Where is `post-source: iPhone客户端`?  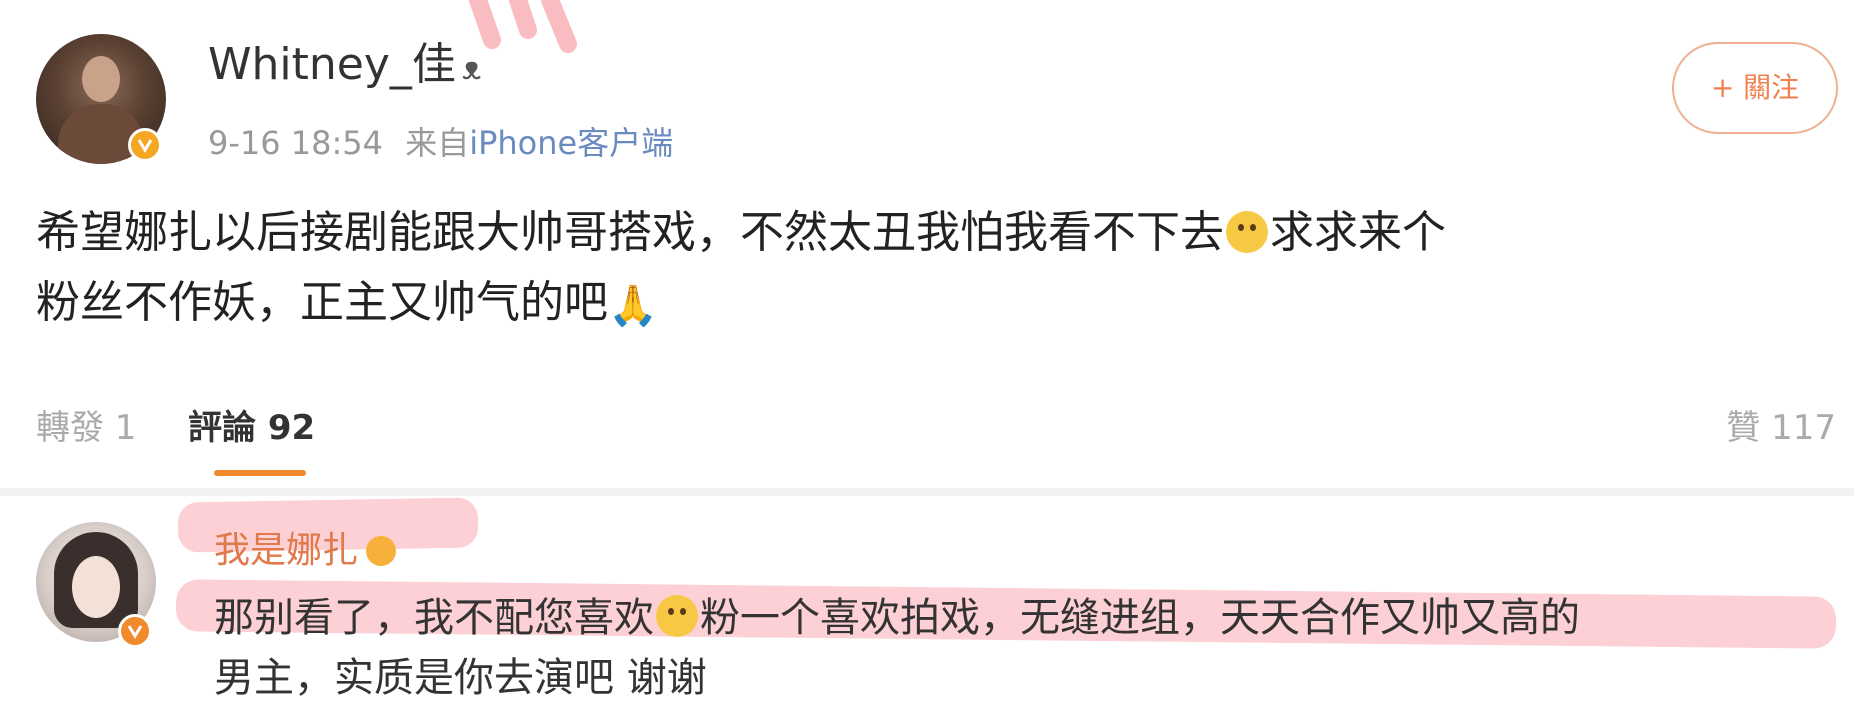
post-source: iPhone客户端 is located at coordinates (571, 143).